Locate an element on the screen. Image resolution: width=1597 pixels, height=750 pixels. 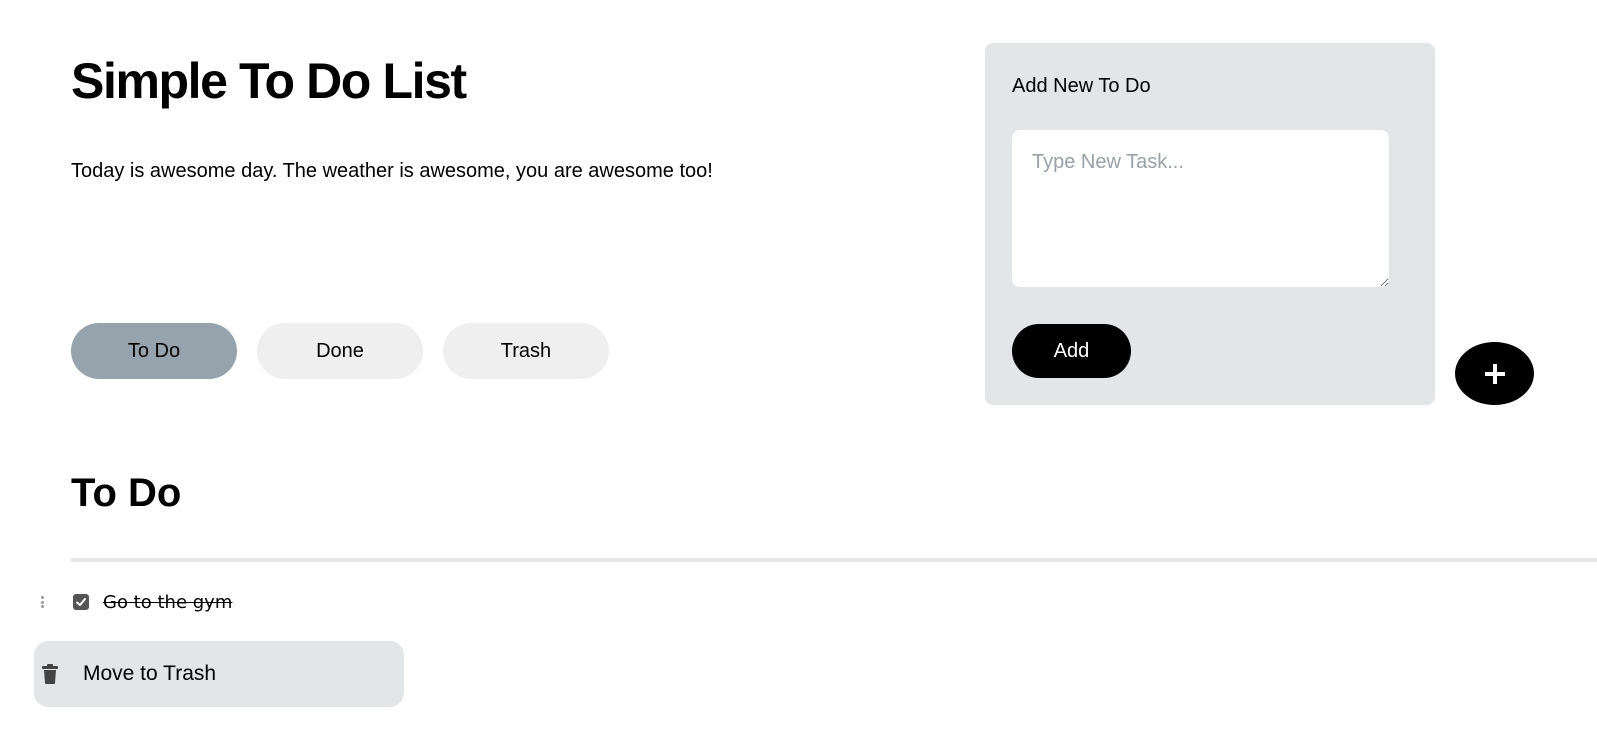
drag-handle-icon is located at coordinates (42, 602).